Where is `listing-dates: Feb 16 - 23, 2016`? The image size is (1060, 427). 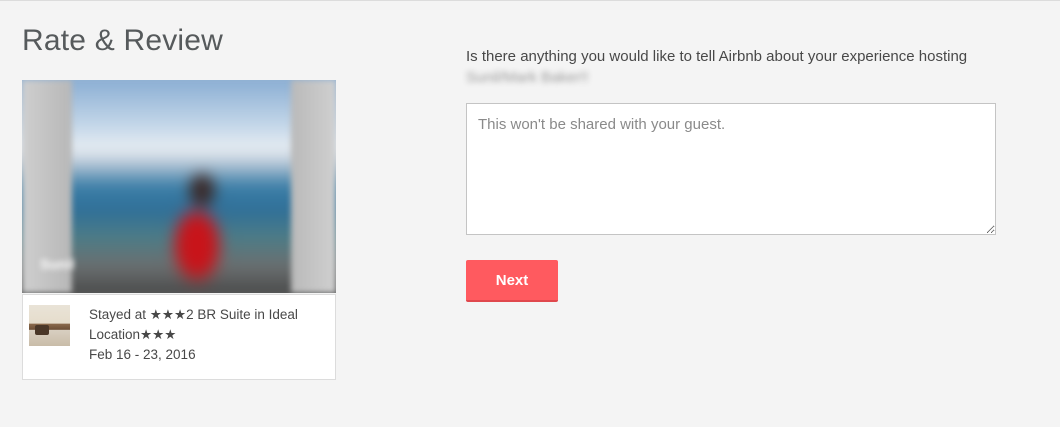
listing-dates: Feb 16 - 23, 2016 is located at coordinates (142, 354).